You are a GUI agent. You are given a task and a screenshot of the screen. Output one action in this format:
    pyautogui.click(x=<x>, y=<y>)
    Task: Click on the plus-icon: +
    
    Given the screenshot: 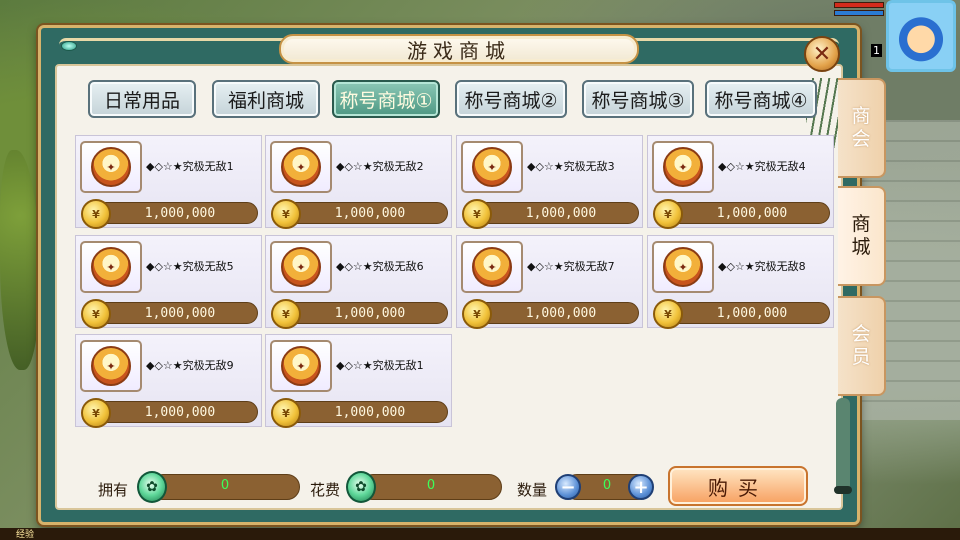 What is the action you would take?
    pyautogui.click(x=641, y=487)
    